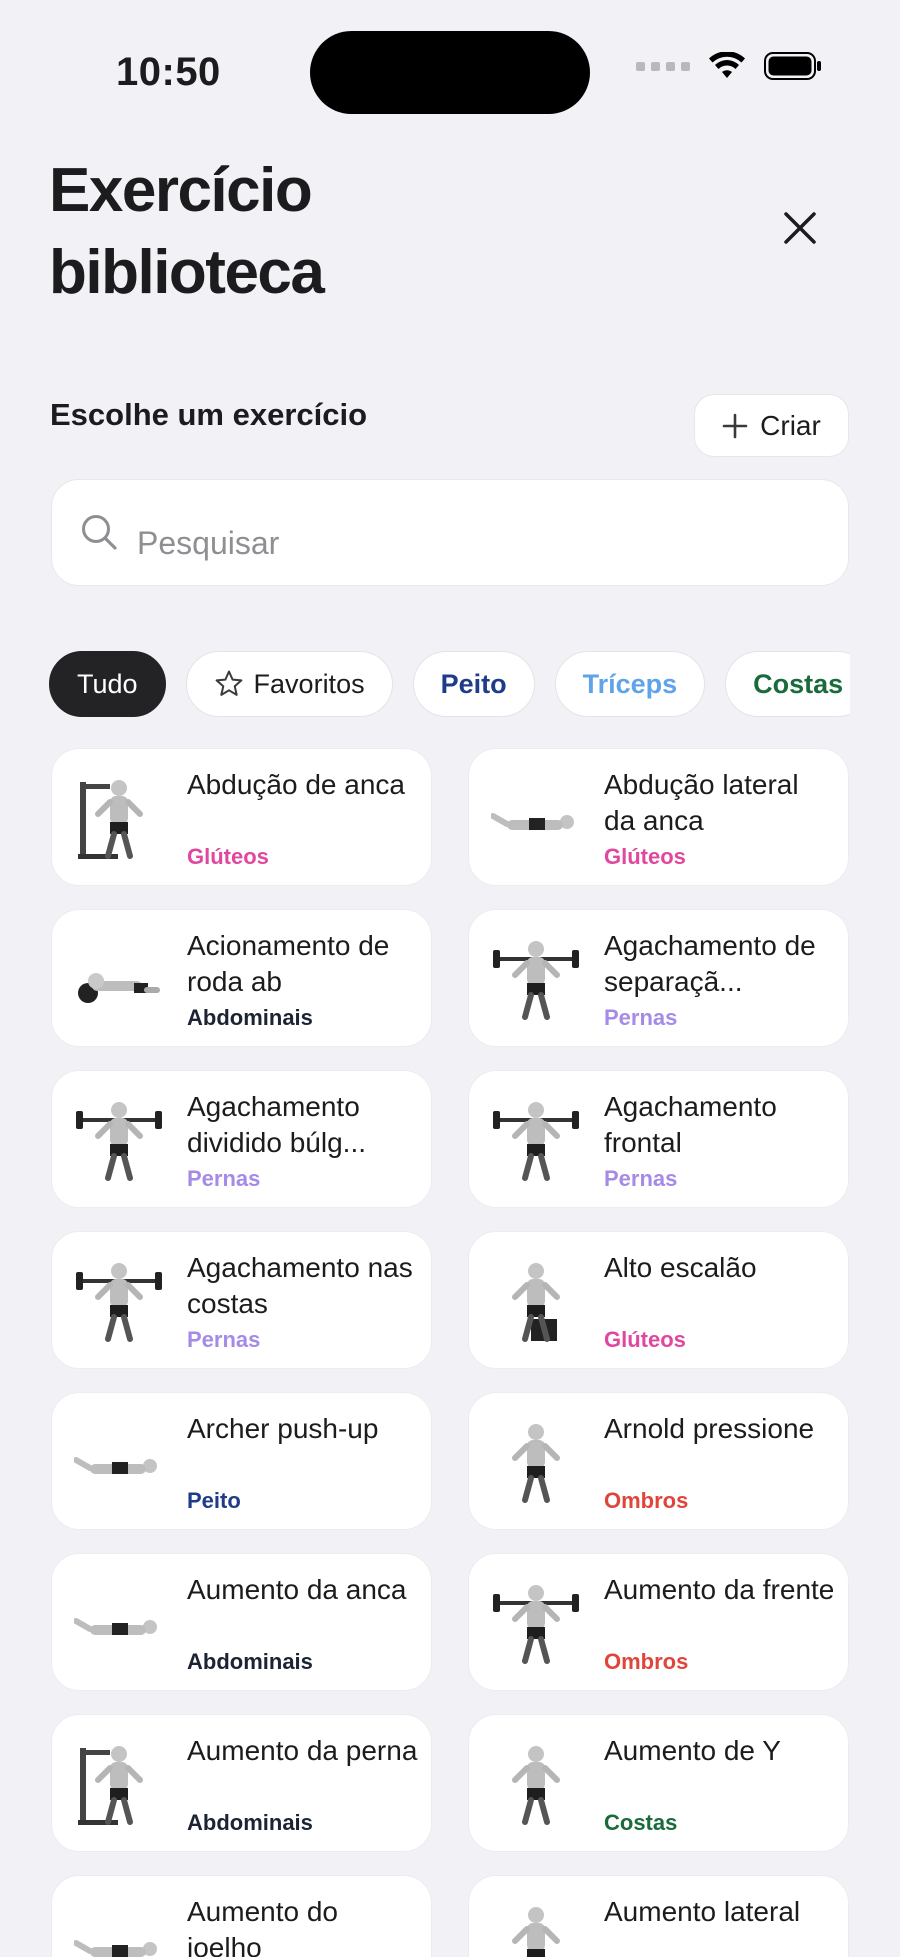  What do you see at coordinates (262, 1926) in the screenshot?
I see `exercise-name: Aumento do joelho` at bounding box center [262, 1926].